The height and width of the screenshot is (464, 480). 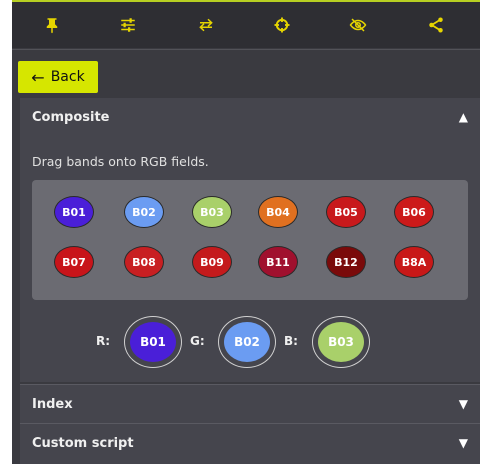 What do you see at coordinates (120, 161) in the screenshot?
I see `composite-hint: Drag bands onto RGB fields.` at bounding box center [120, 161].